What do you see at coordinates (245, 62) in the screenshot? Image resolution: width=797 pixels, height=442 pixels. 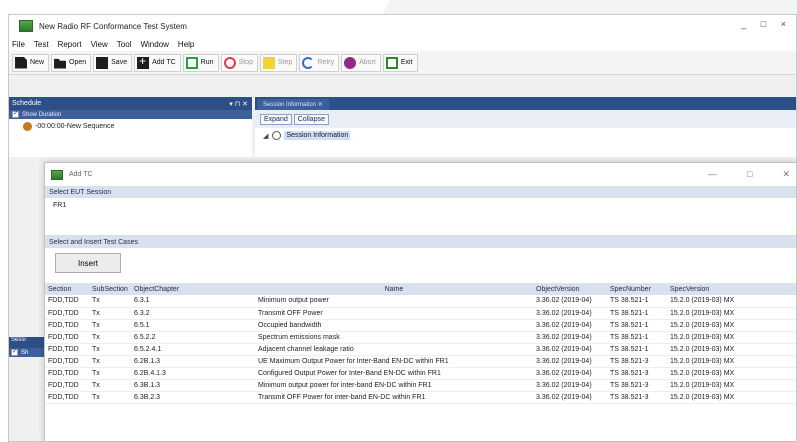 I see `stop-label: Stop` at bounding box center [245, 62].